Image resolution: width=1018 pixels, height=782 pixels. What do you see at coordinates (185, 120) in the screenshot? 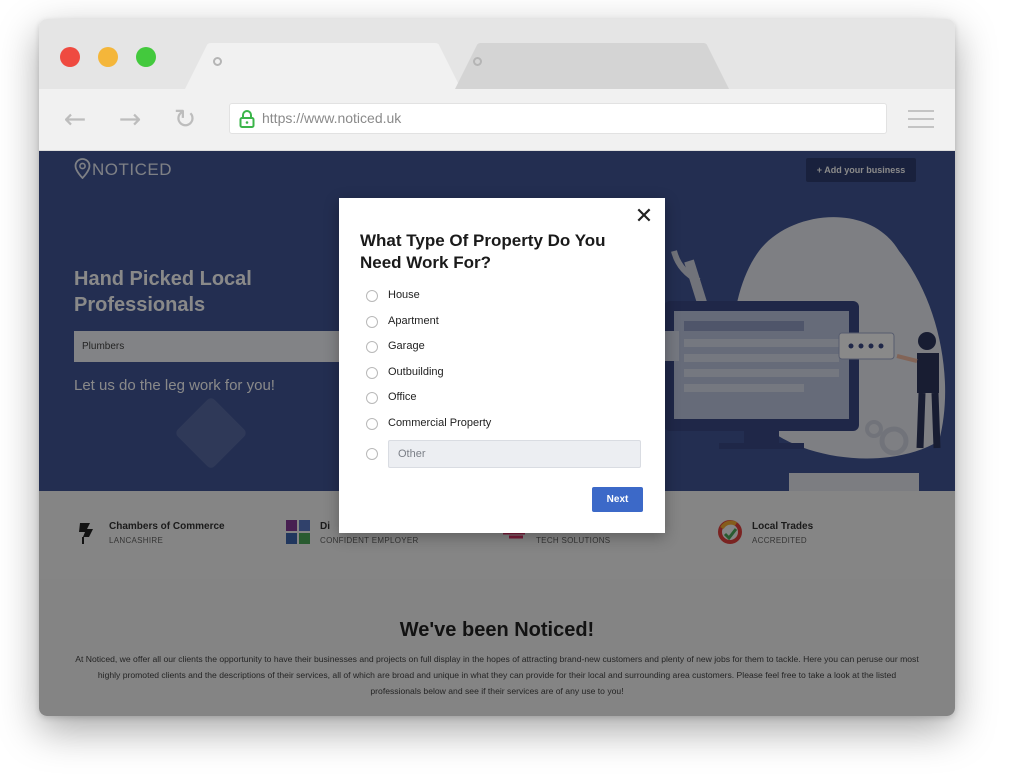
I see `reload-icon: ↻` at bounding box center [185, 120].